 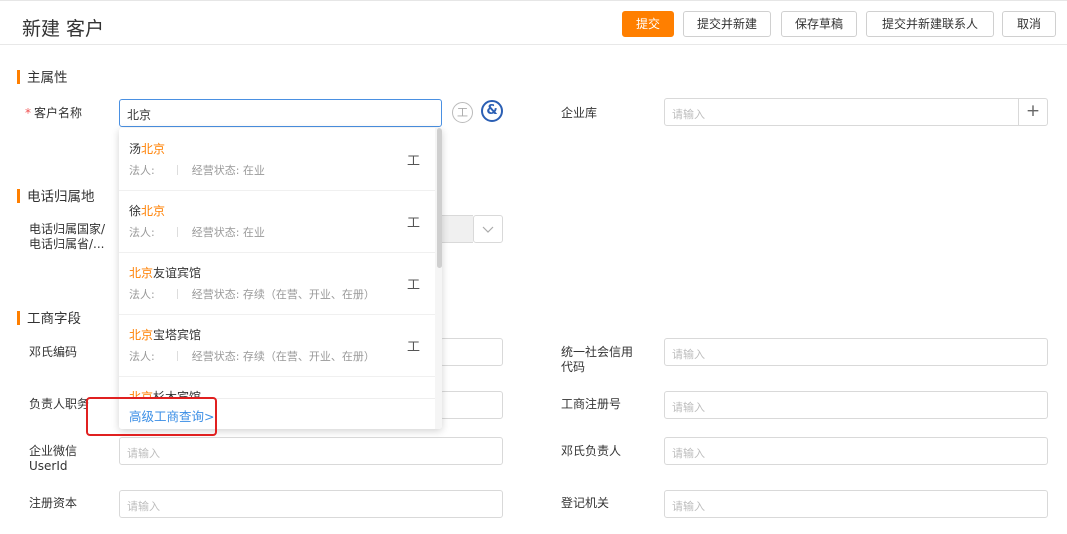 I want to click on suggestion-name: 徐北京, so click(x=147, y=210).